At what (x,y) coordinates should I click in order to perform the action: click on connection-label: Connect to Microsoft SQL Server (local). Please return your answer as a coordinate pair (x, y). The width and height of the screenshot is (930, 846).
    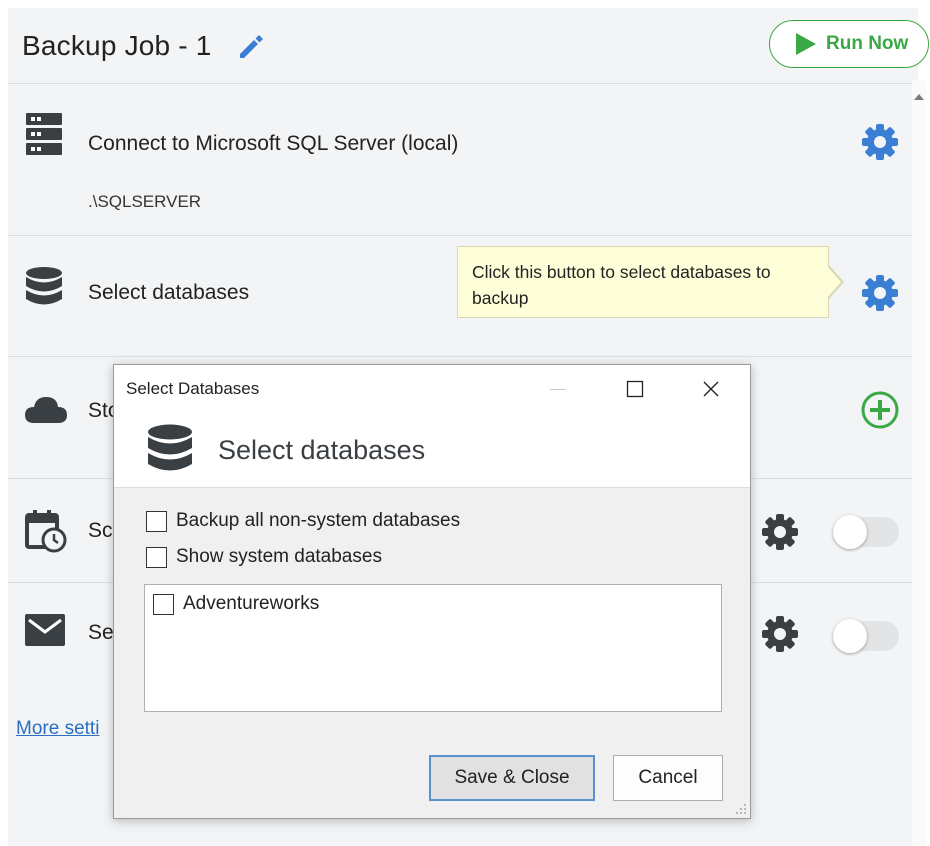
    Looking at the image, I should click on (273, 143).